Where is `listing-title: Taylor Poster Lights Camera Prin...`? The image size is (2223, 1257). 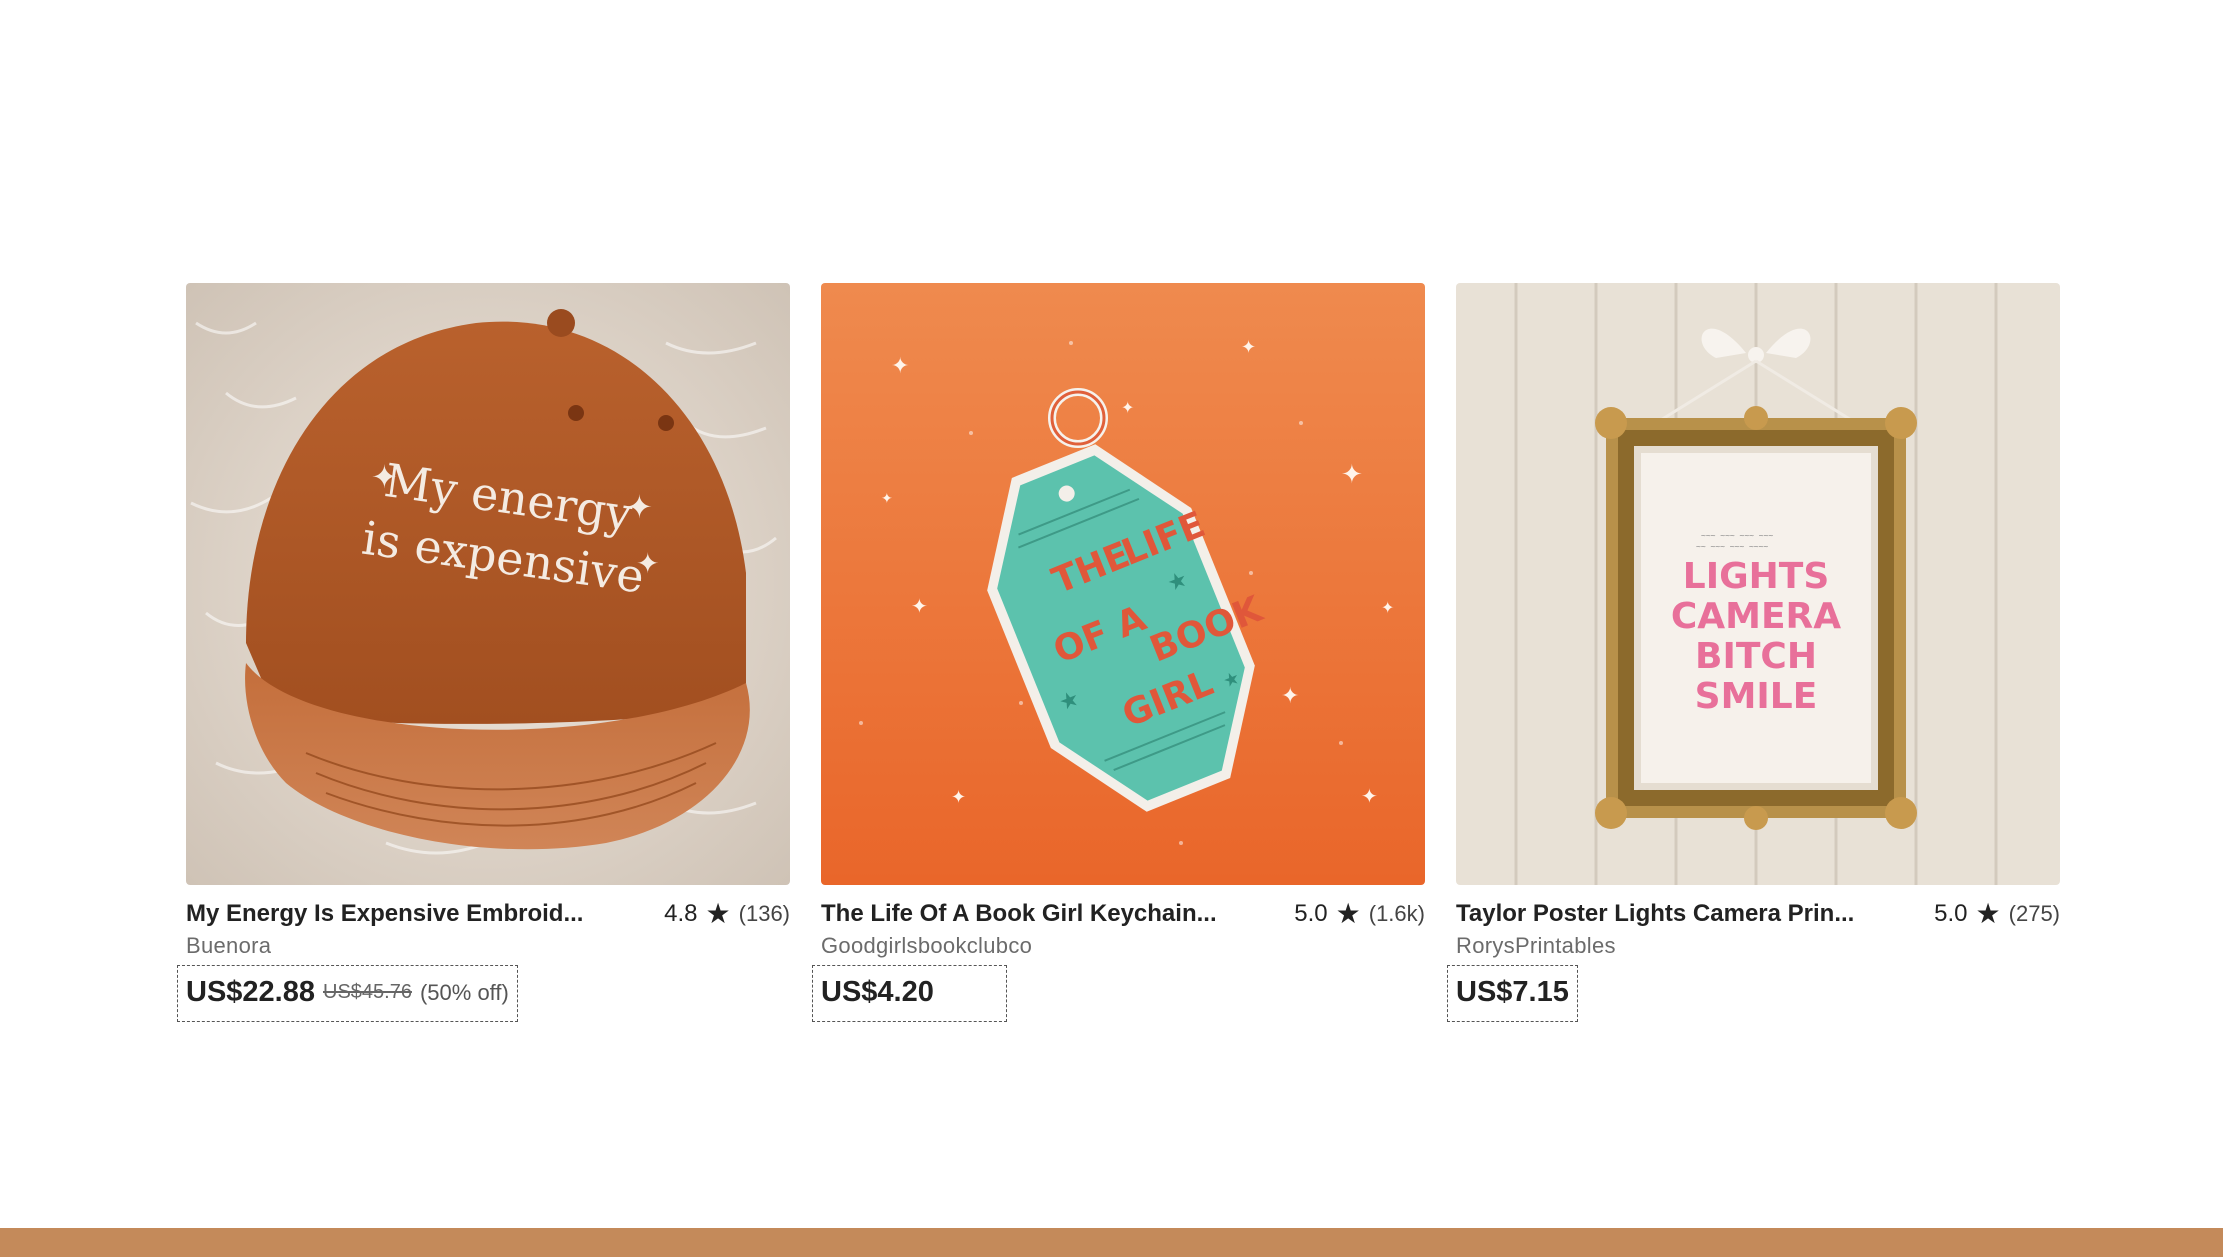
listing-title: Taylor Poster Lights Camera Prin... is located at coordinates (1655, 914).